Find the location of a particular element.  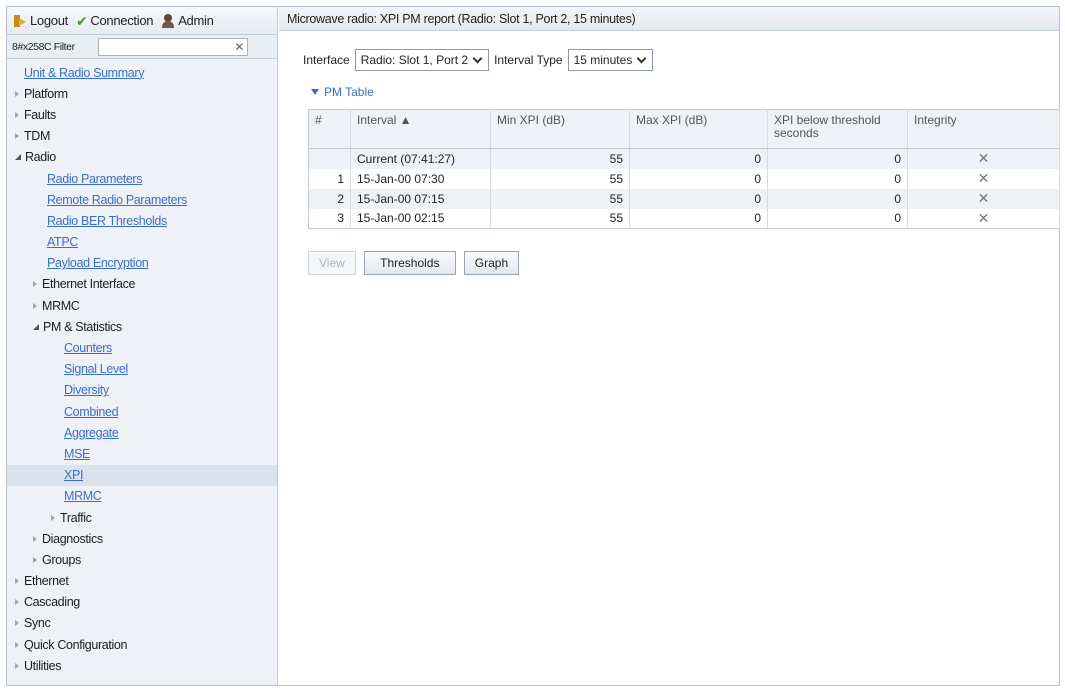

filter-bar: 8#x258C Filter ✕ is located at coordinates (142, 47).